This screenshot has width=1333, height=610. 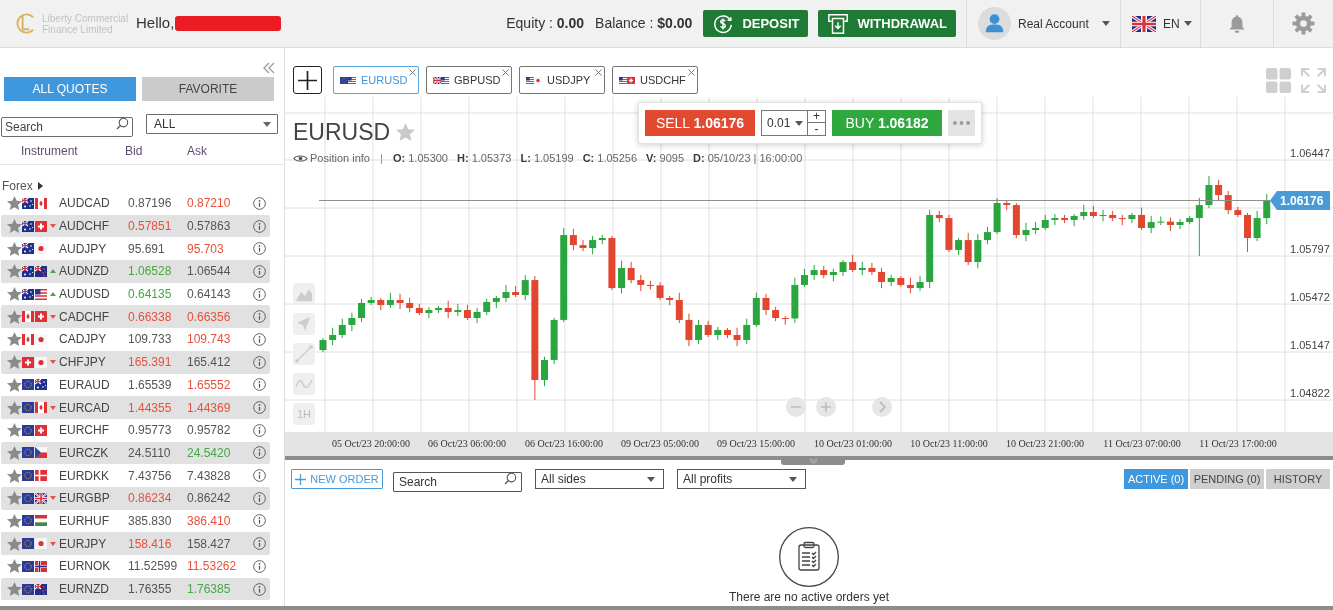 What do you see at coordinates (135, 317) in the screenshot?
I see `quote-row: CADCHF 0.66338 0.66356` at bounding box center [135, 317].